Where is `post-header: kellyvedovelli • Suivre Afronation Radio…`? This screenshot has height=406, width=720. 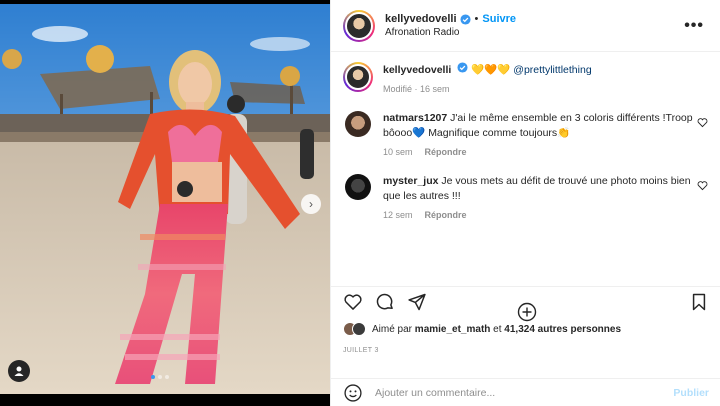 post-header: kellyvedovelli • Suivre Afronation Radio… is located at coordinates (525, 26).